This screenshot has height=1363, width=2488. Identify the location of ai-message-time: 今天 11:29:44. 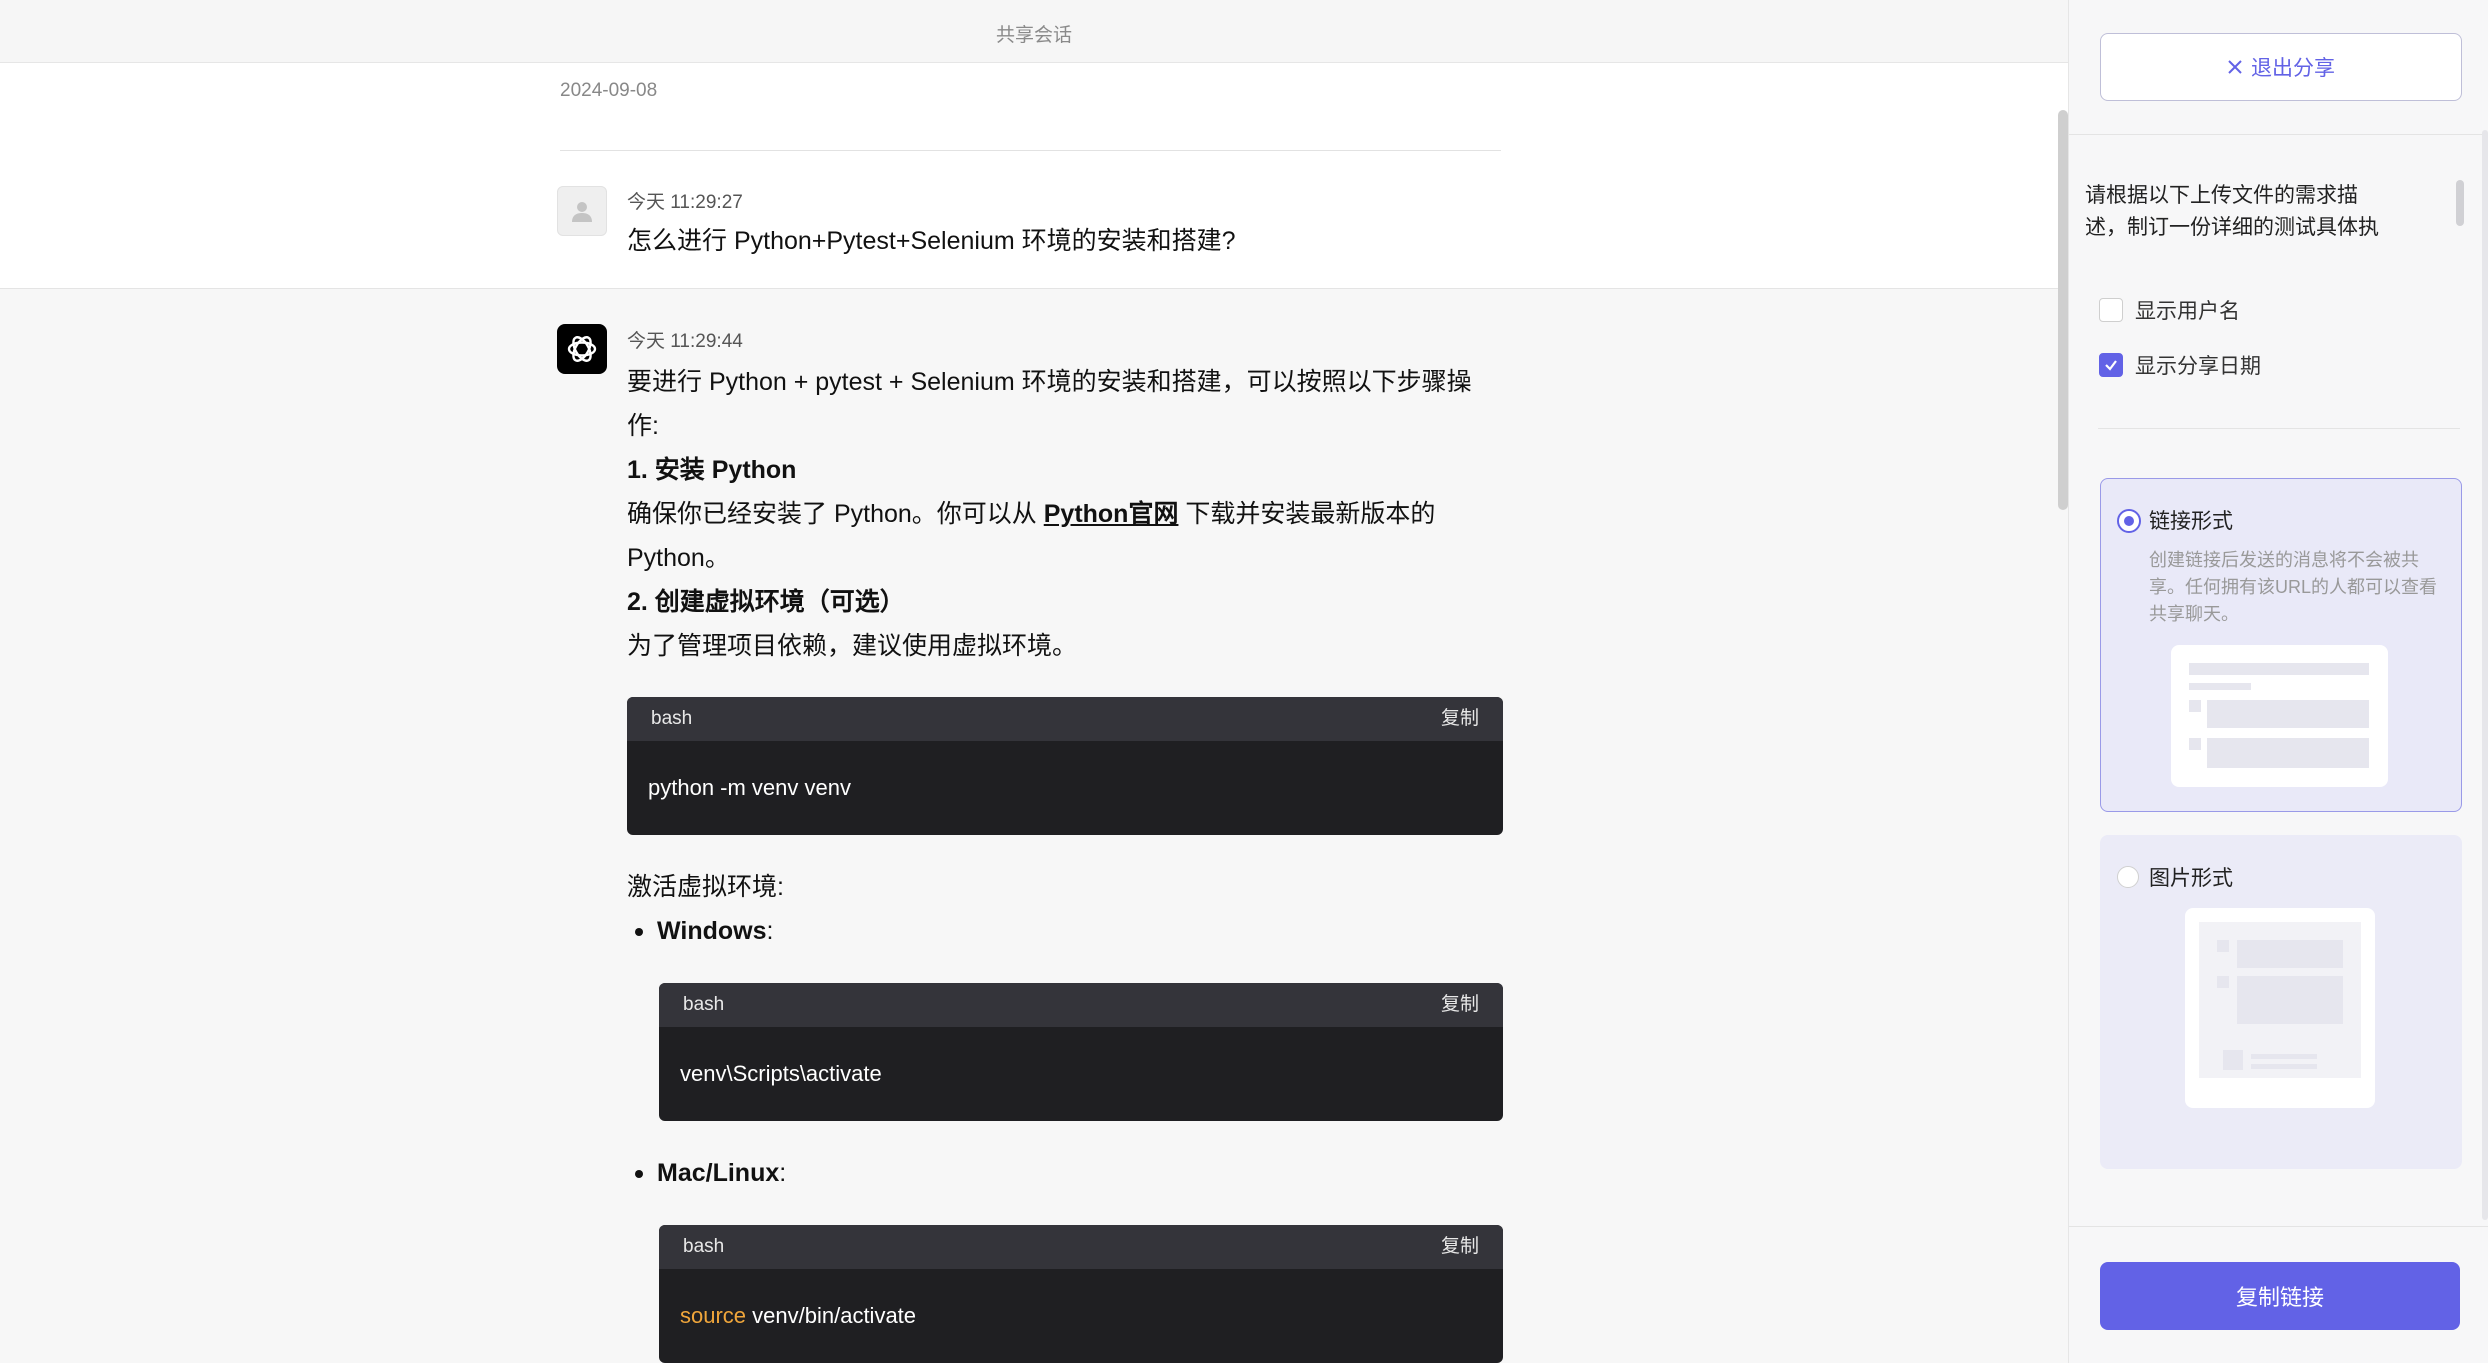
(685, 341).